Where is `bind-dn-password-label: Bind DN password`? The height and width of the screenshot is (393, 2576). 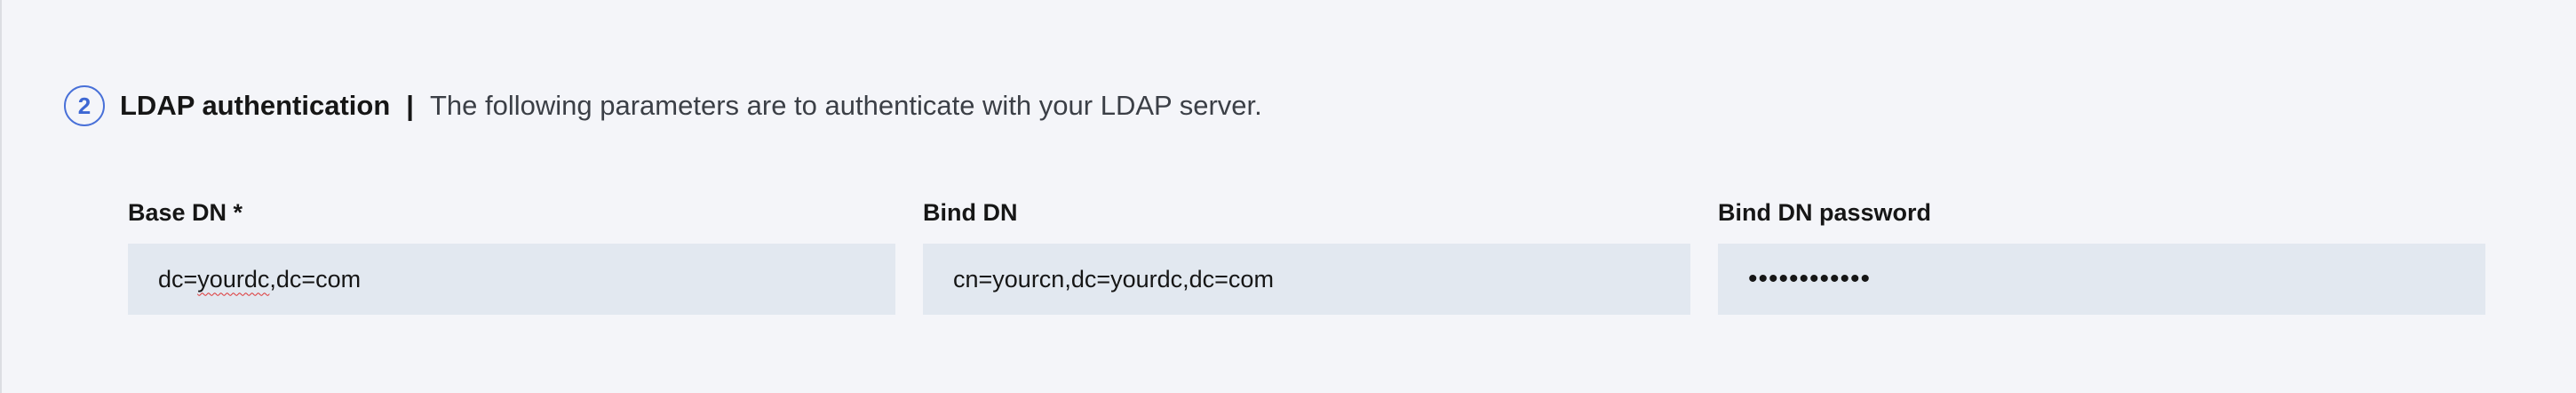 bind-dn-password-label: Bind DN password is located at coordinates (1825, 212).